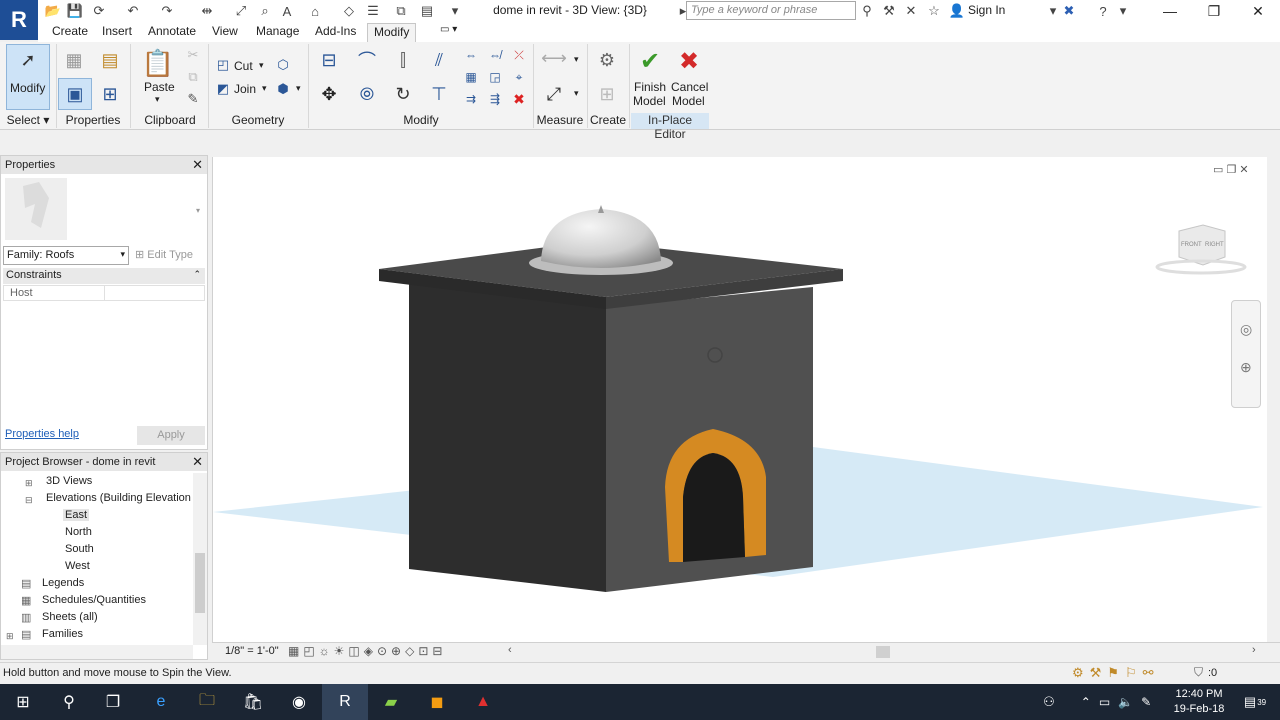  Describe the element at coordinates (197, 462) in the screenshot. I see `project-browser-close-icon: ✕` at that location.